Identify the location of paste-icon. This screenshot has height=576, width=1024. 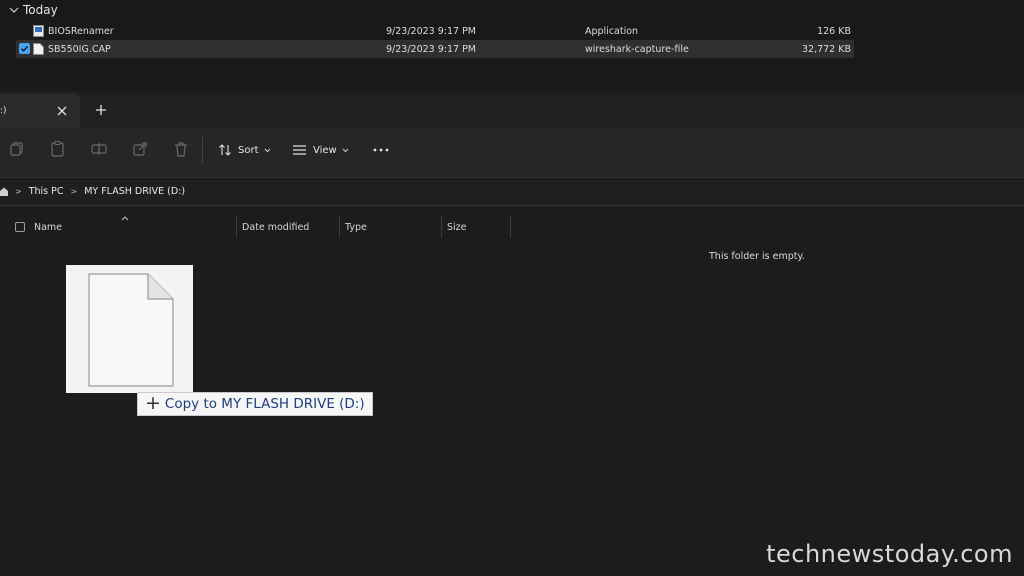
(58, 149).